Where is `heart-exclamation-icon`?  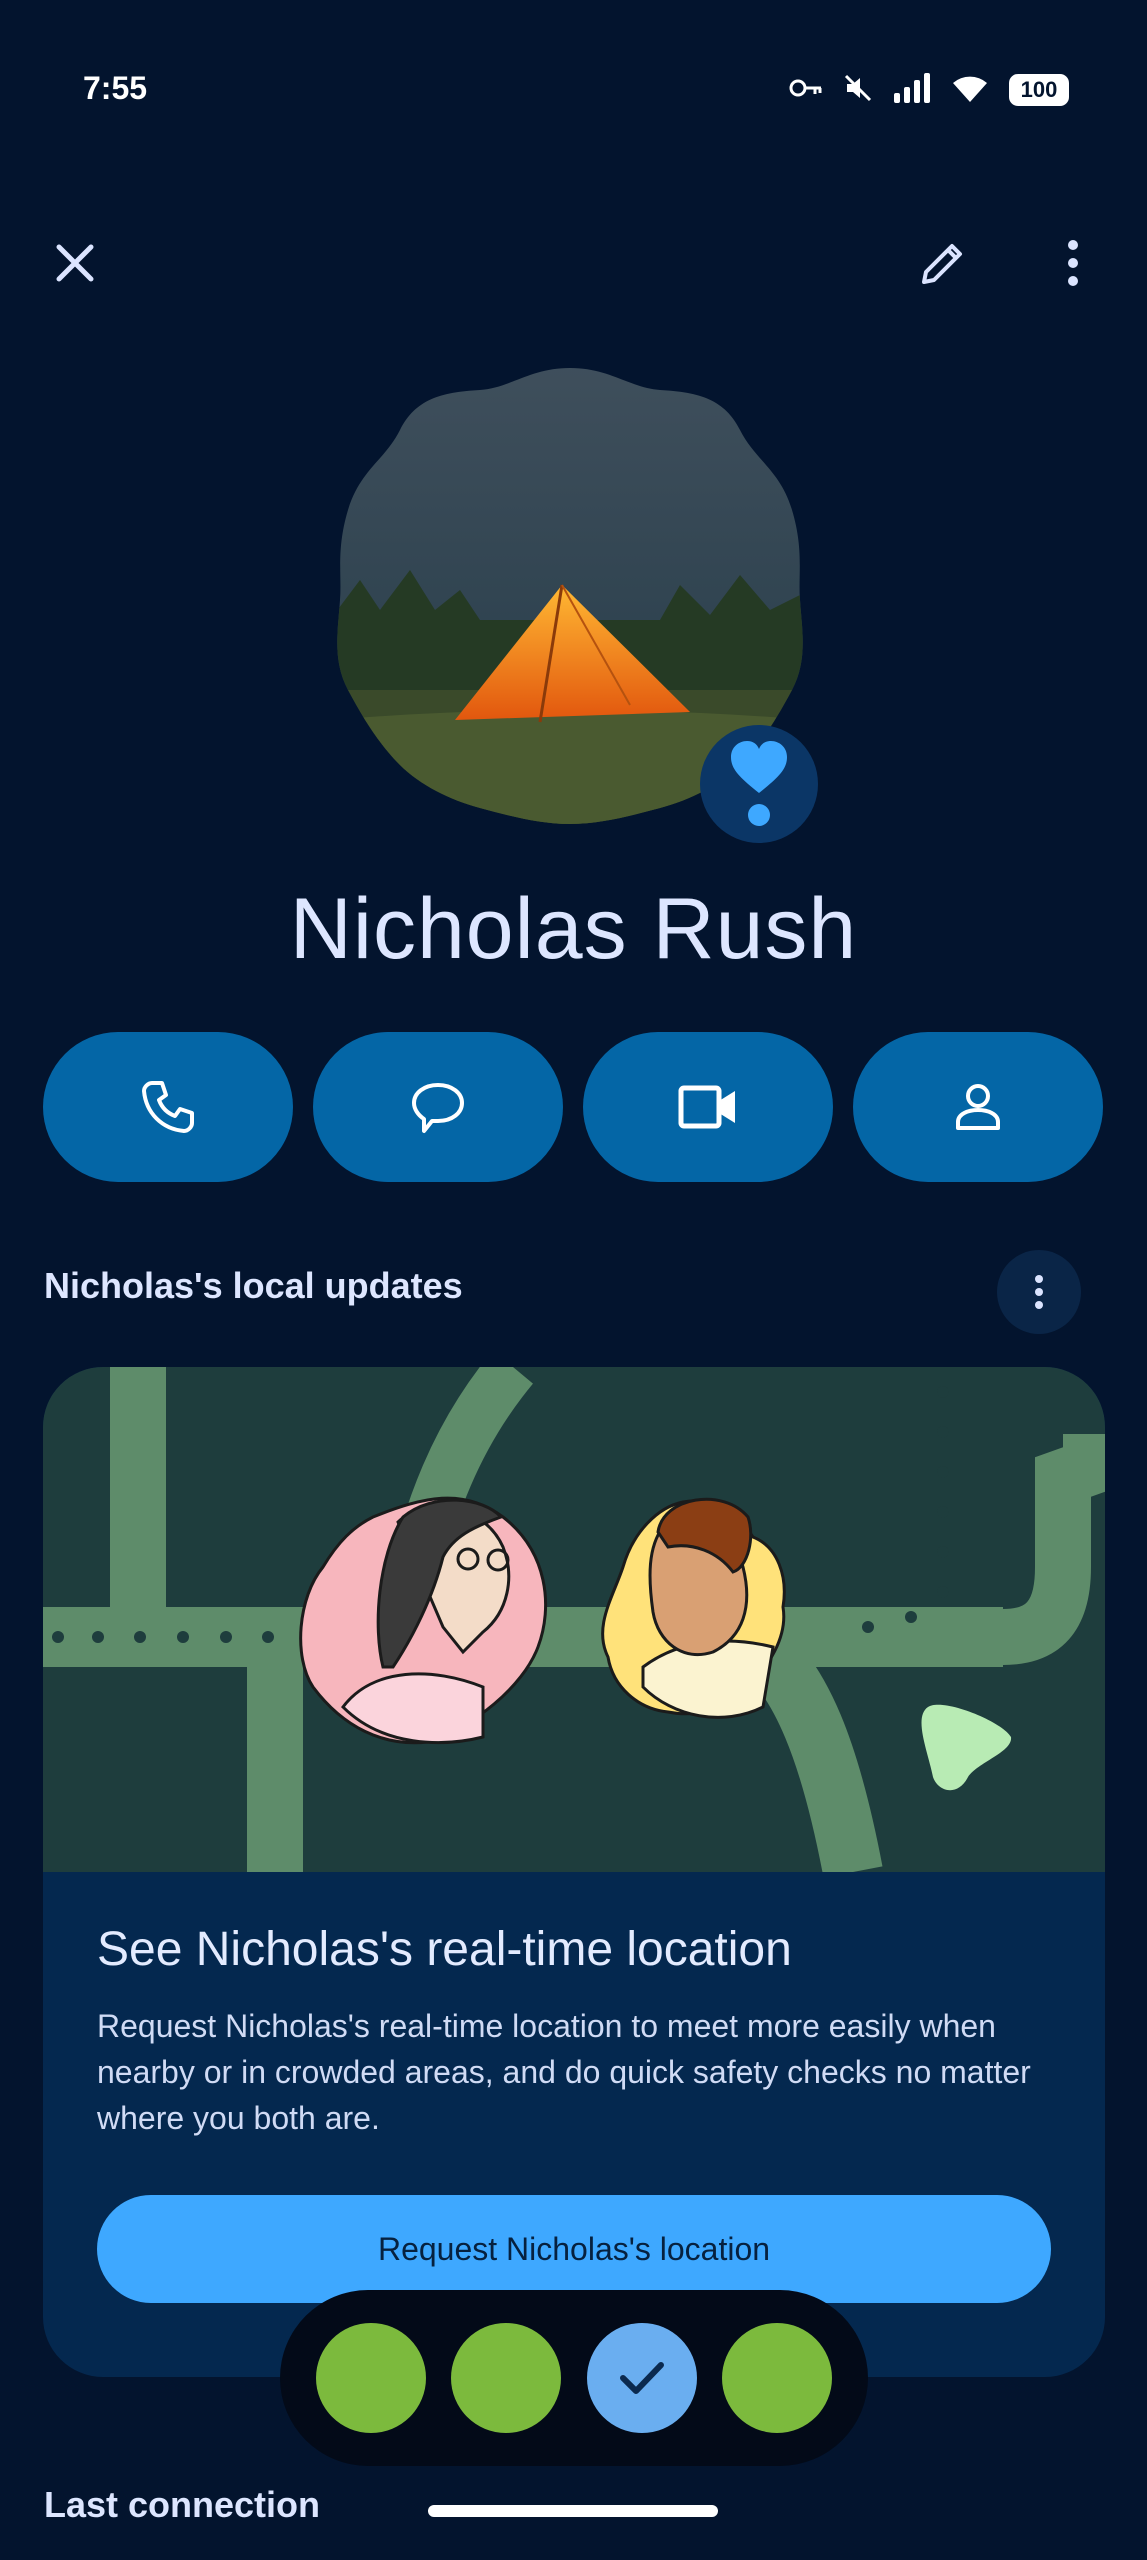
heart-exclamation-icon is located at coordinates (759, 783).